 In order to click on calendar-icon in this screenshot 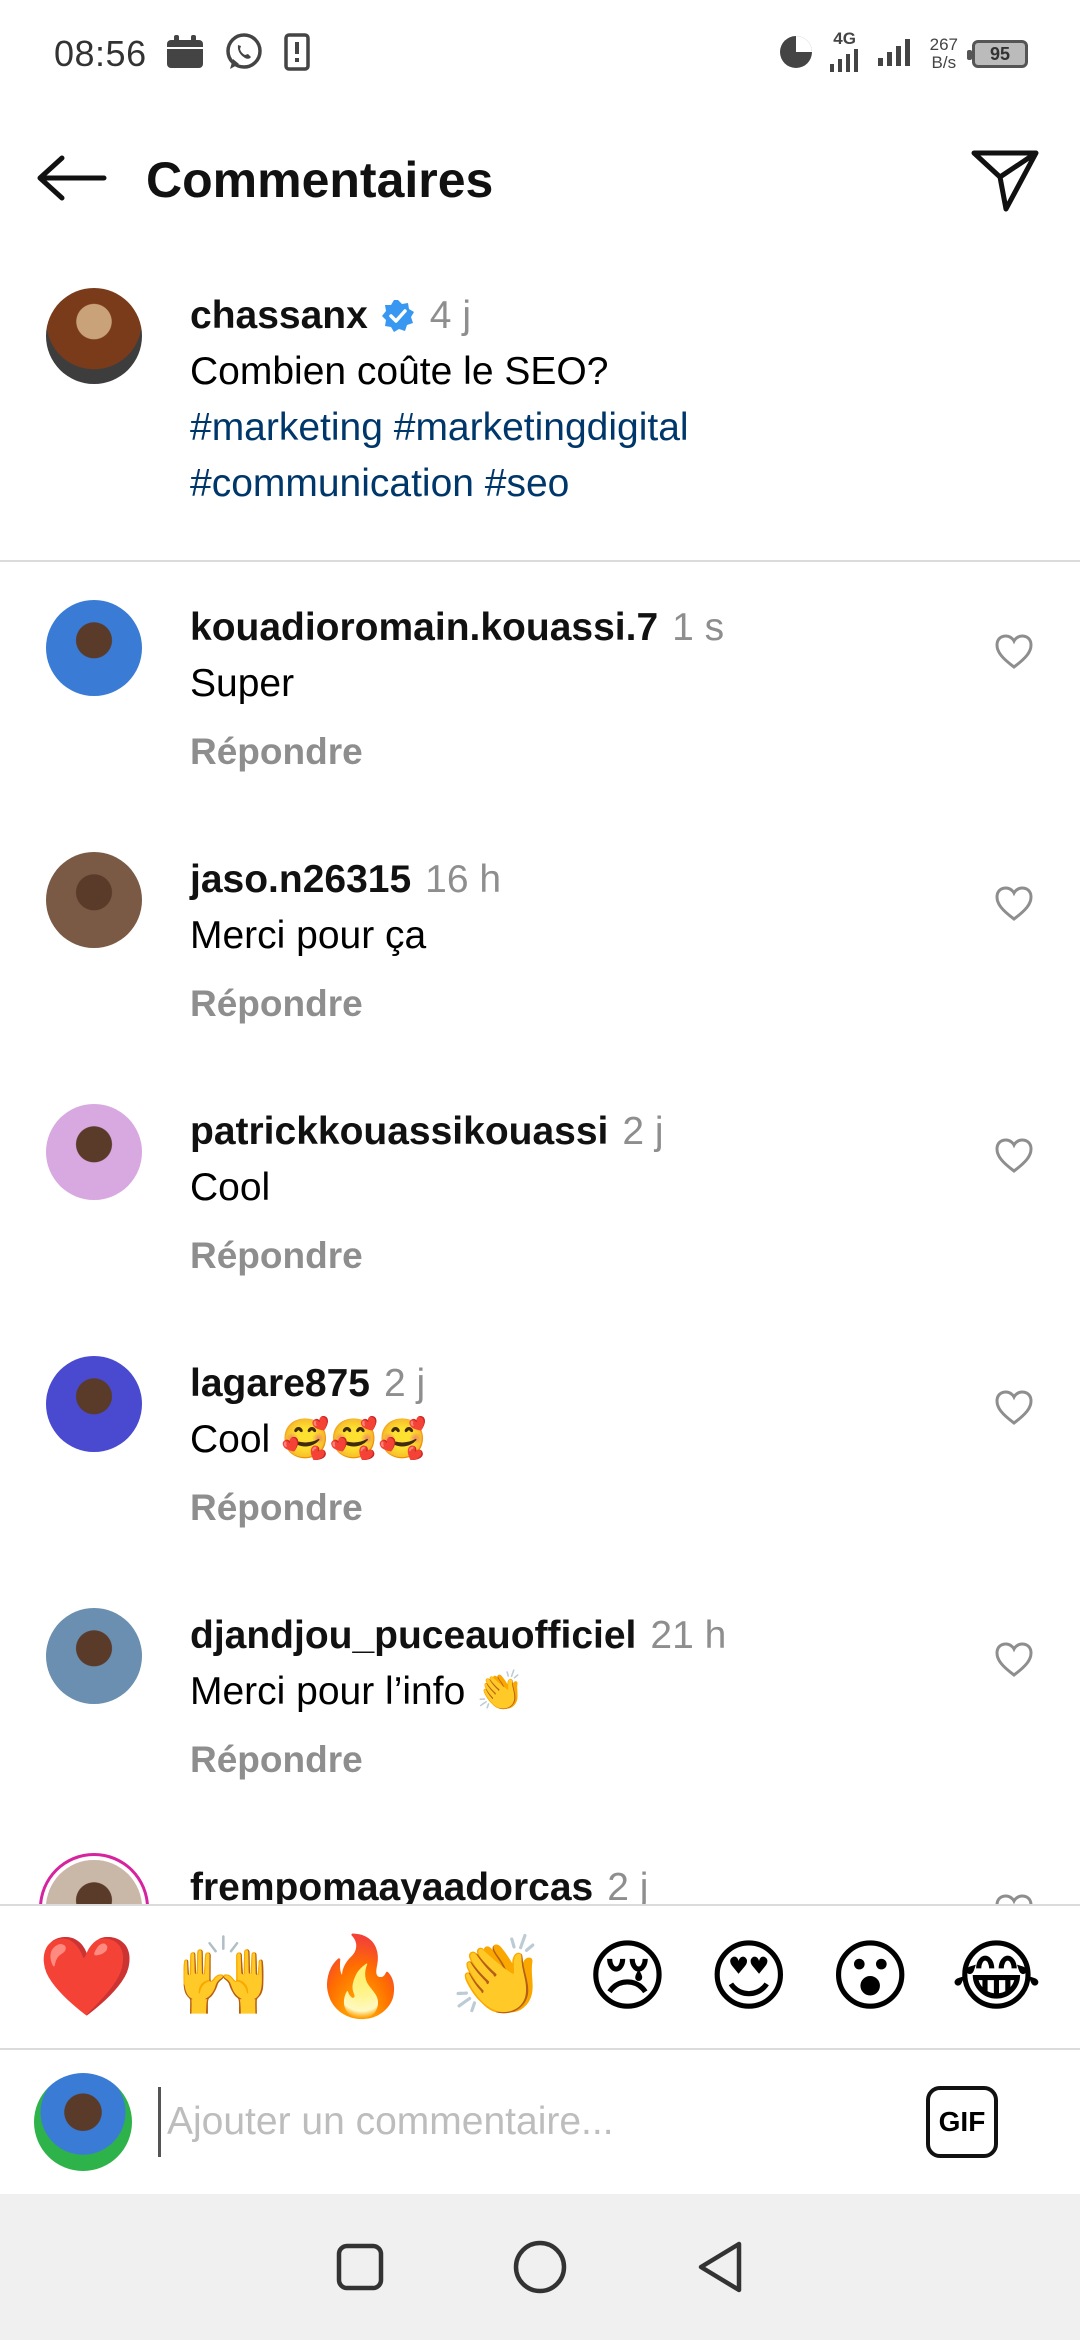, I will do `click(185, 54)`.